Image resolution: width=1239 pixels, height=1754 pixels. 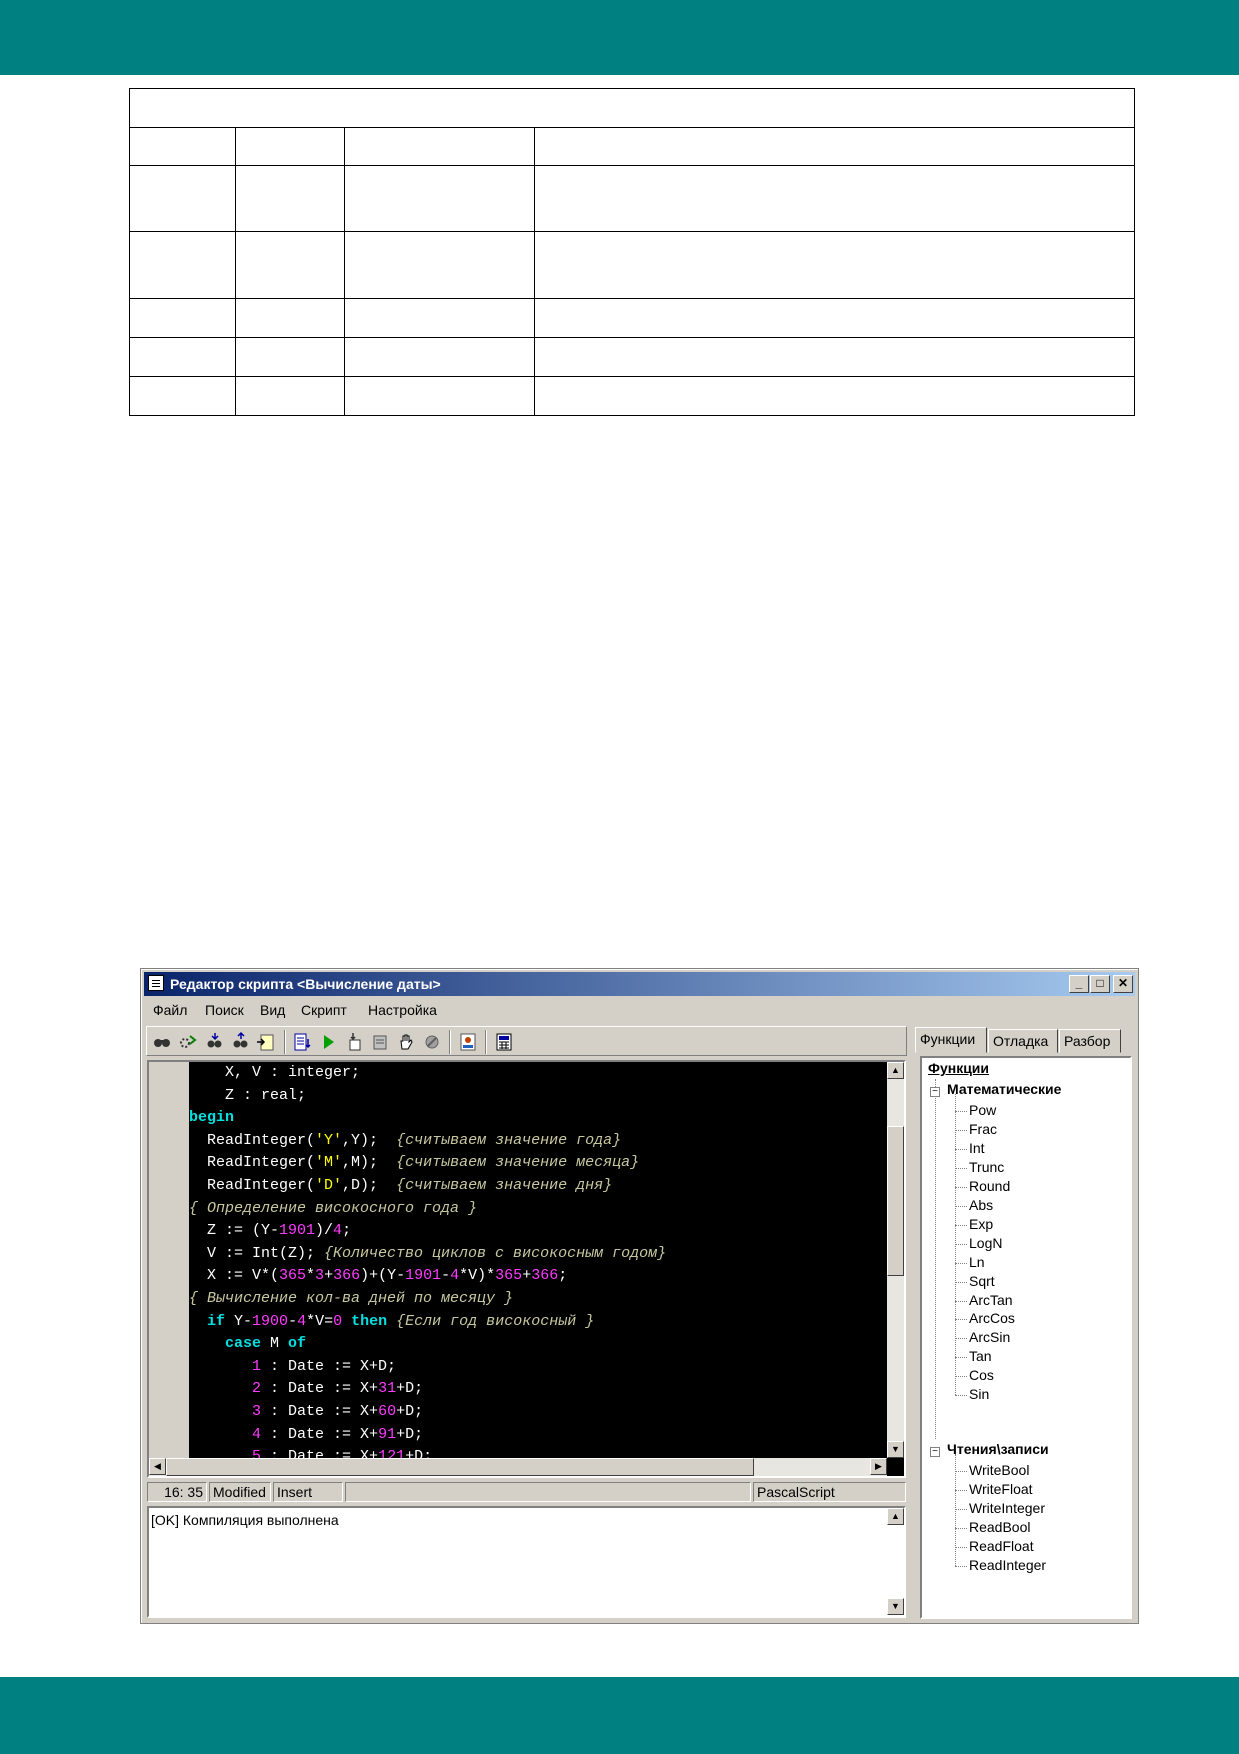 I want to click on compile-icon, so click(x=302, y=1042).